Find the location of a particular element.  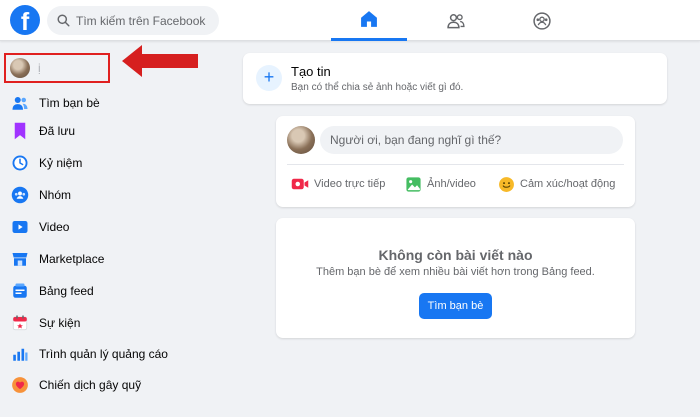

story-title: Tạo tin is located at coordinates (311, 71).